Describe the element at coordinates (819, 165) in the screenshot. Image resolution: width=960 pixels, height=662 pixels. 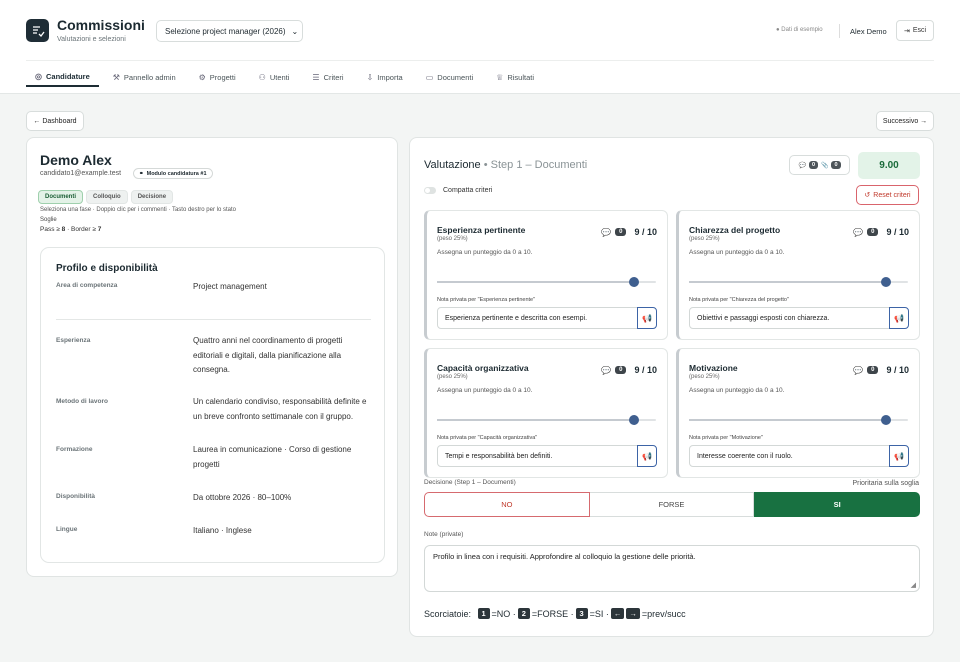
I see `comments-counter: 💬 0 📎 0` at that location.